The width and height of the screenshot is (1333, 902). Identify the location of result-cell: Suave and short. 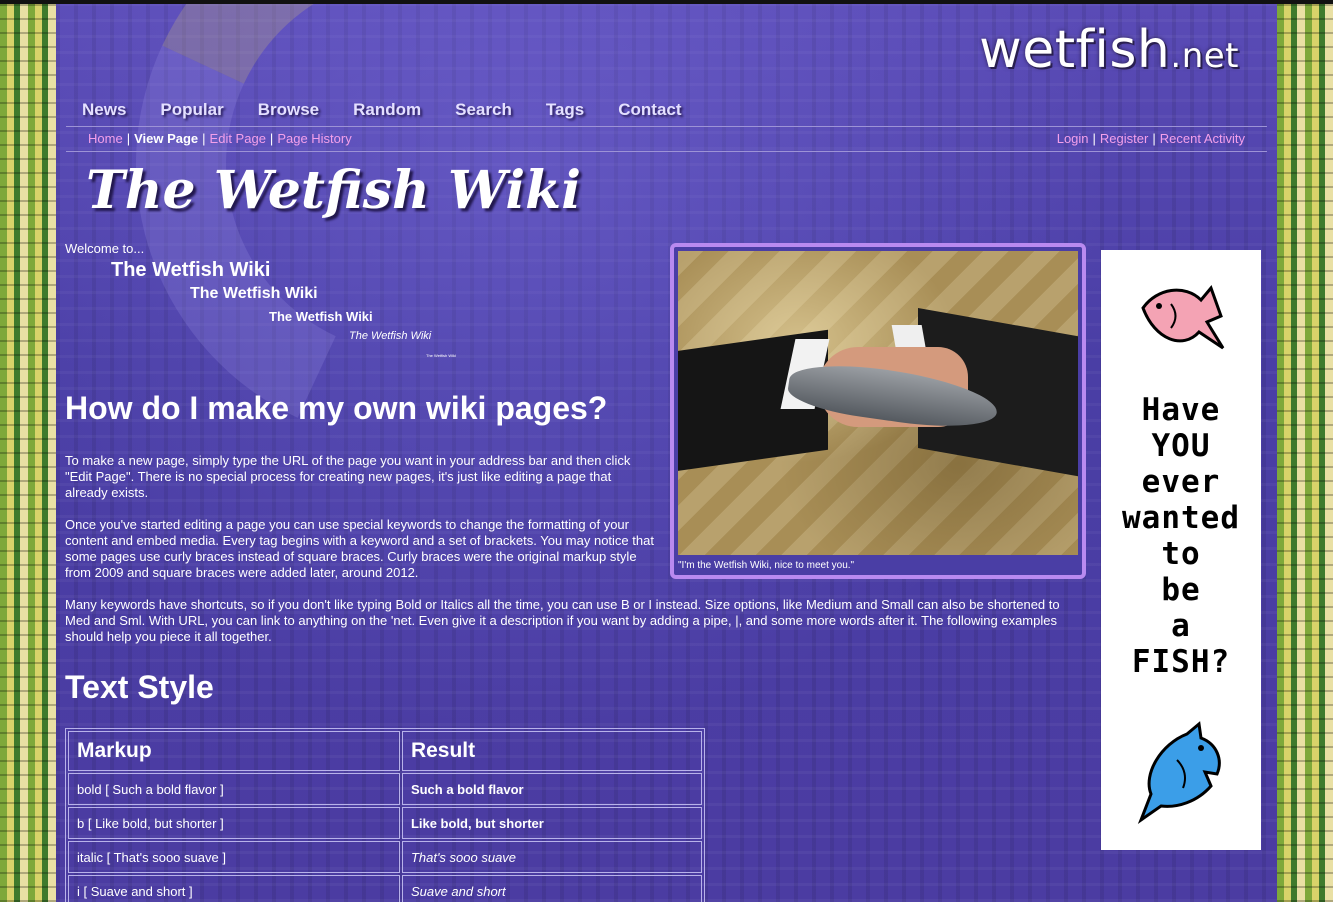
(551, 888).